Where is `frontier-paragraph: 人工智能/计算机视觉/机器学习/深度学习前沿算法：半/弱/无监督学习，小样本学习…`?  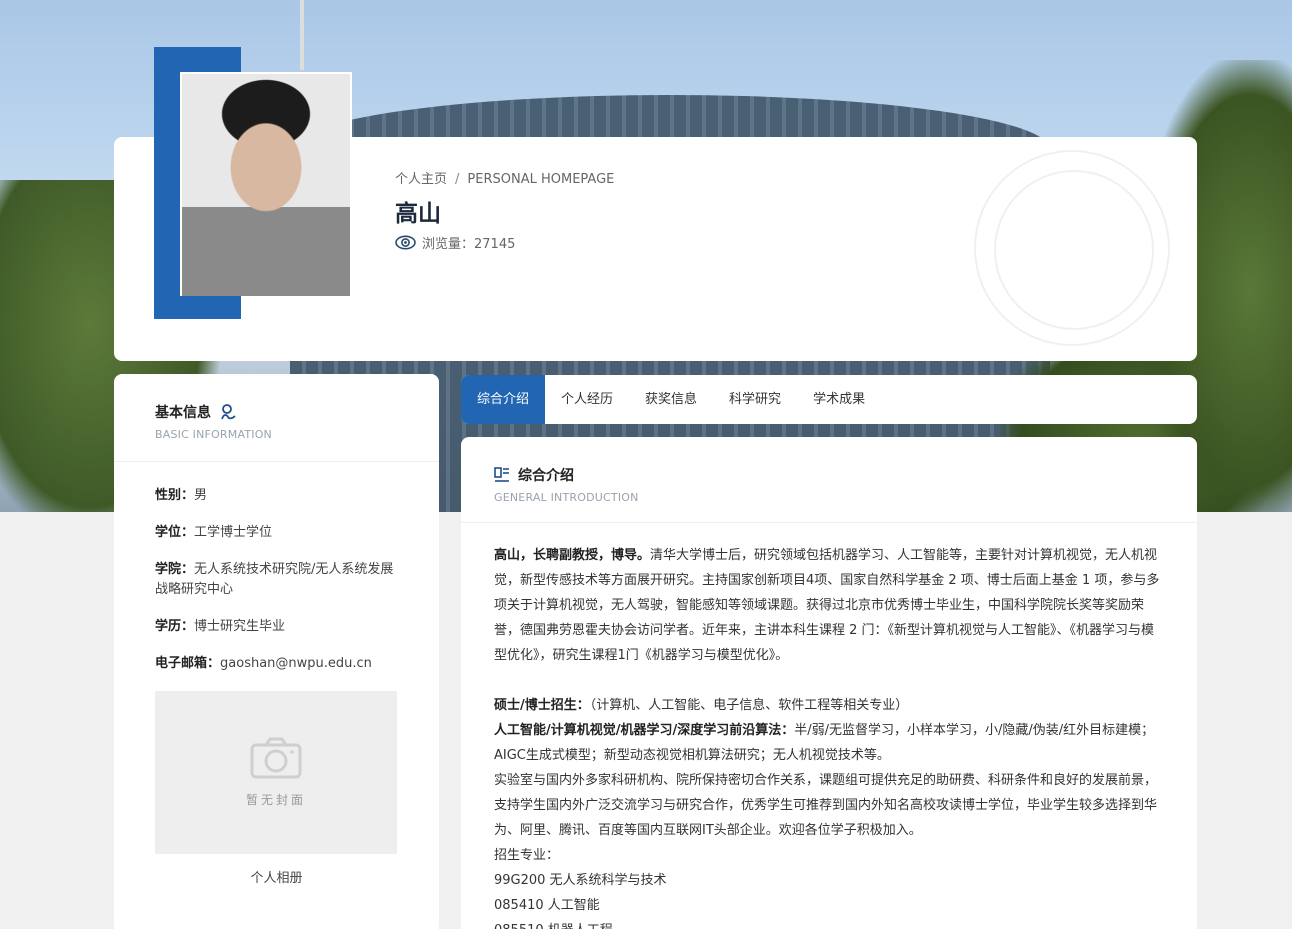
frontier-paragraph: 人工智能/计算机视觉/机器学习/深度学习前沿算法：半/弱/无监督学习，小样本学习… is located at coordinates (829, 743).